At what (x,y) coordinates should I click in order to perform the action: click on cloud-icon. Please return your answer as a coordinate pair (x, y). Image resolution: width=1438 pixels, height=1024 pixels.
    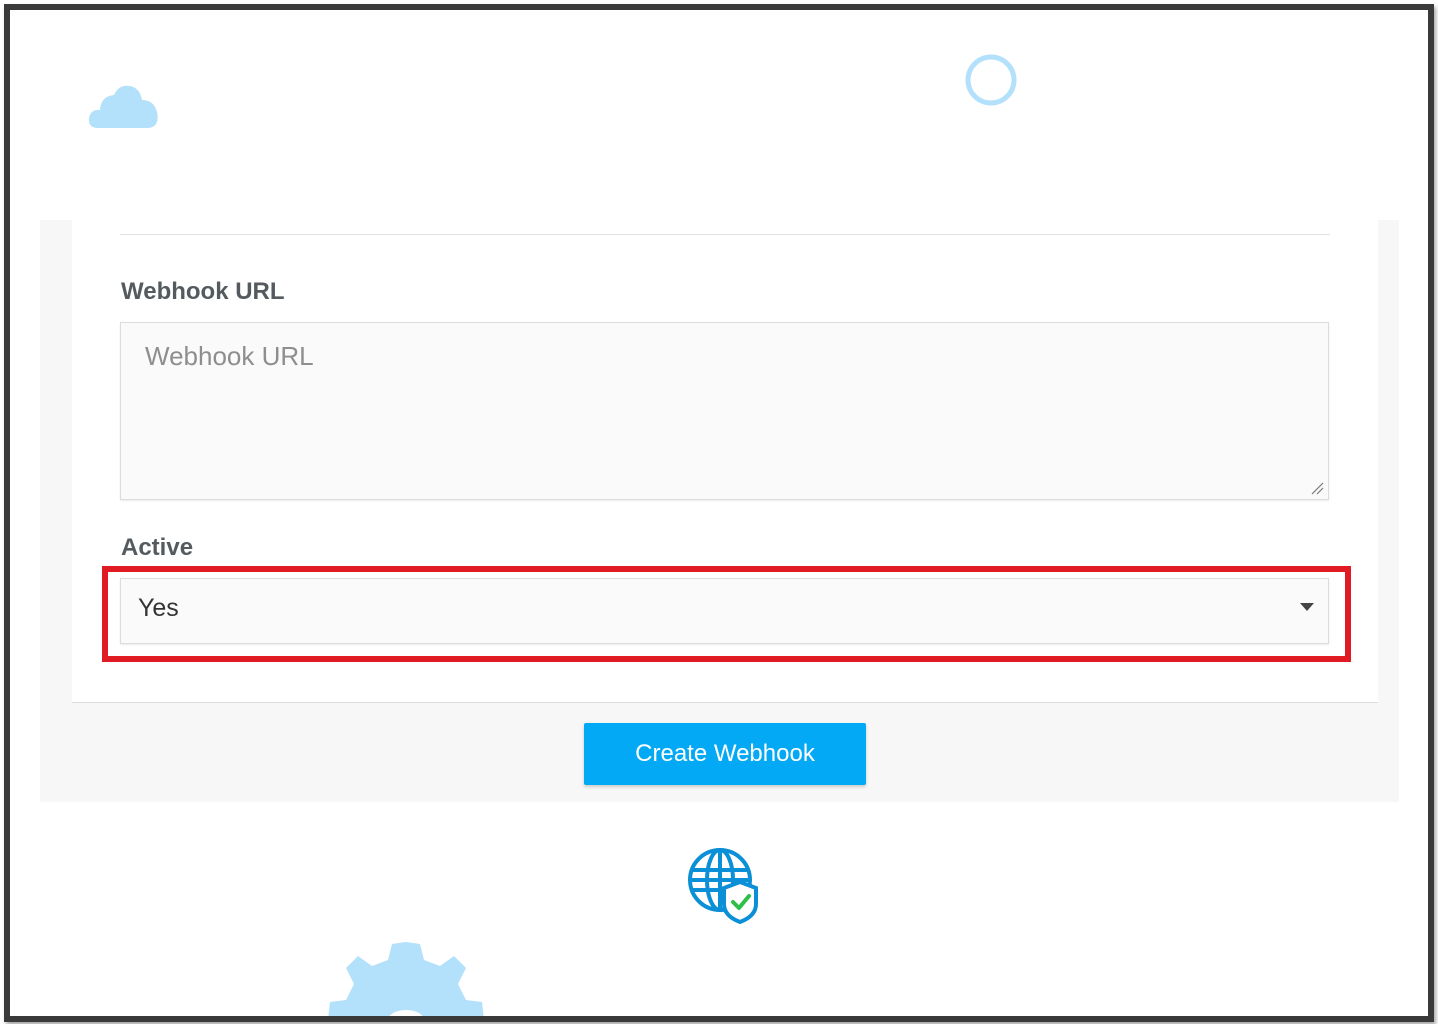
    Looking at the image, I should click on (123, 106).